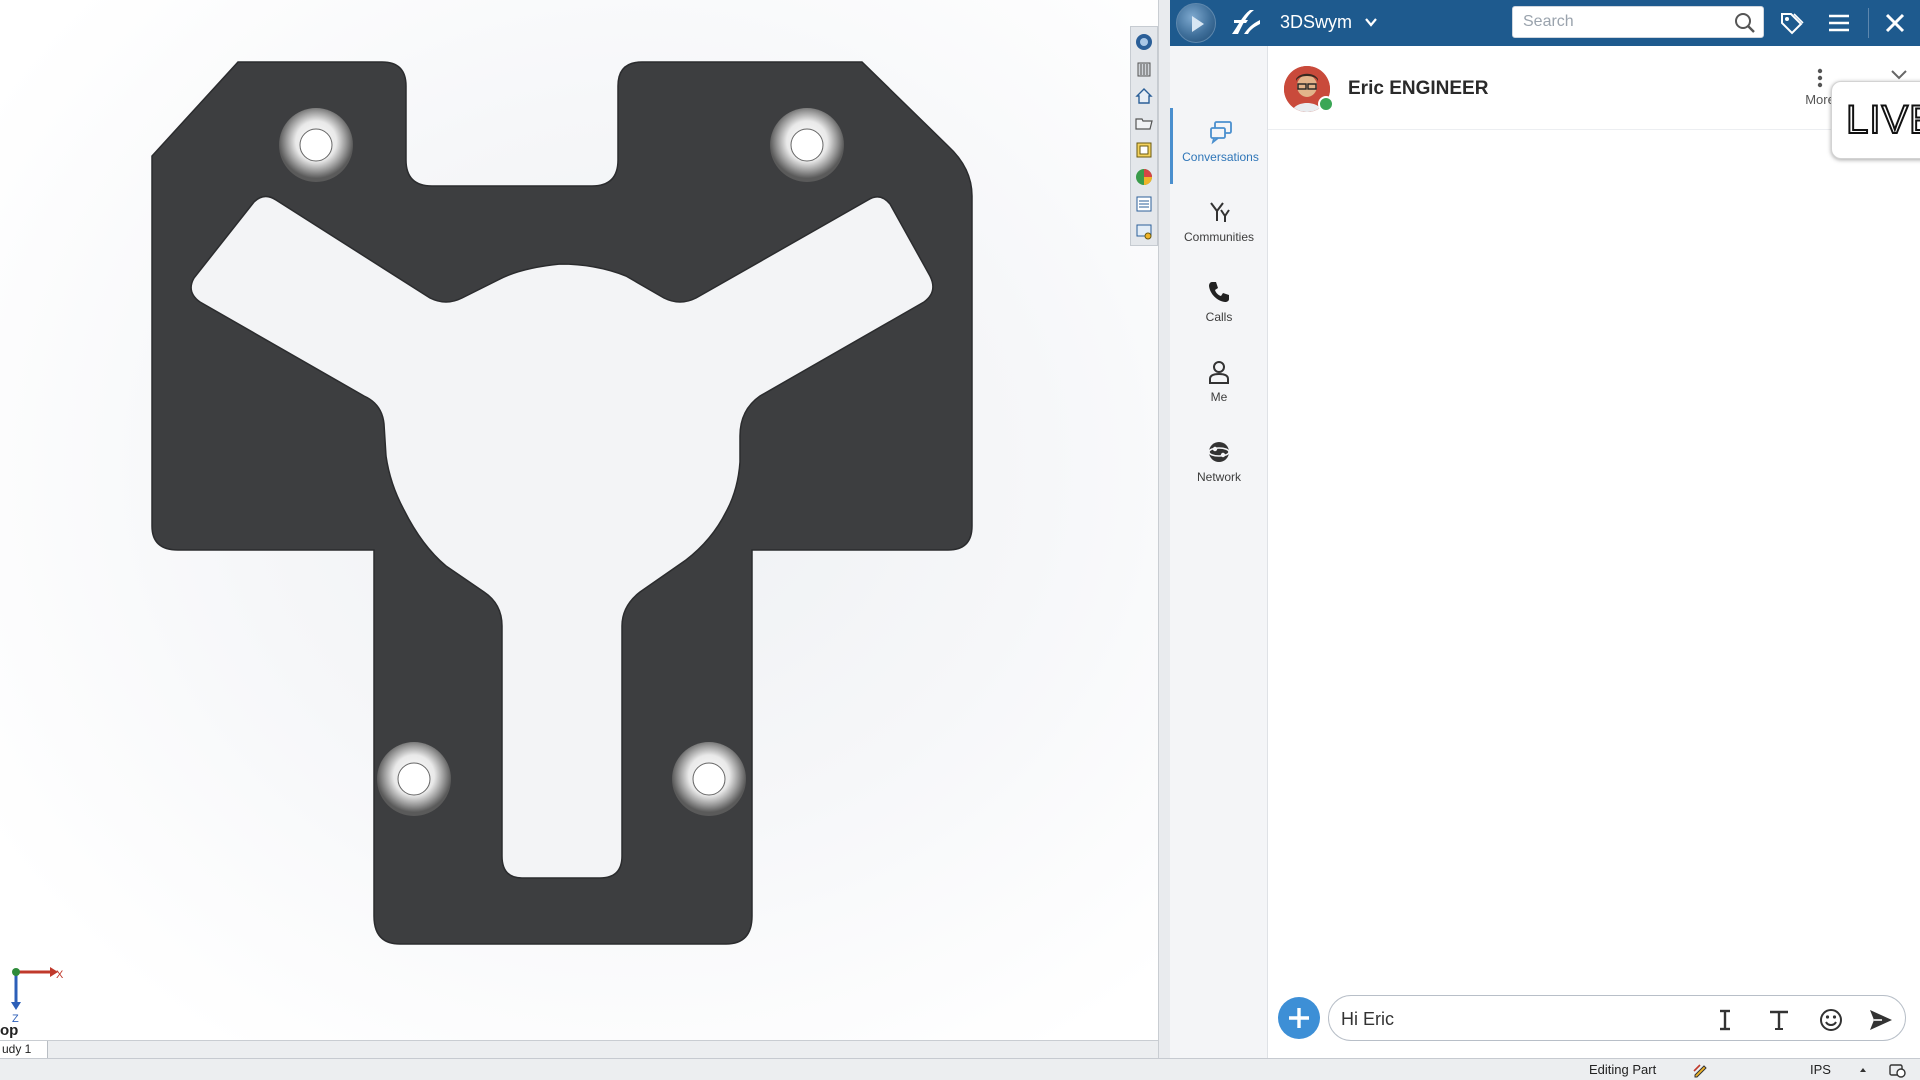 The image size is (1920, 1080). I want to click on search-icon, so click(1745, 23).